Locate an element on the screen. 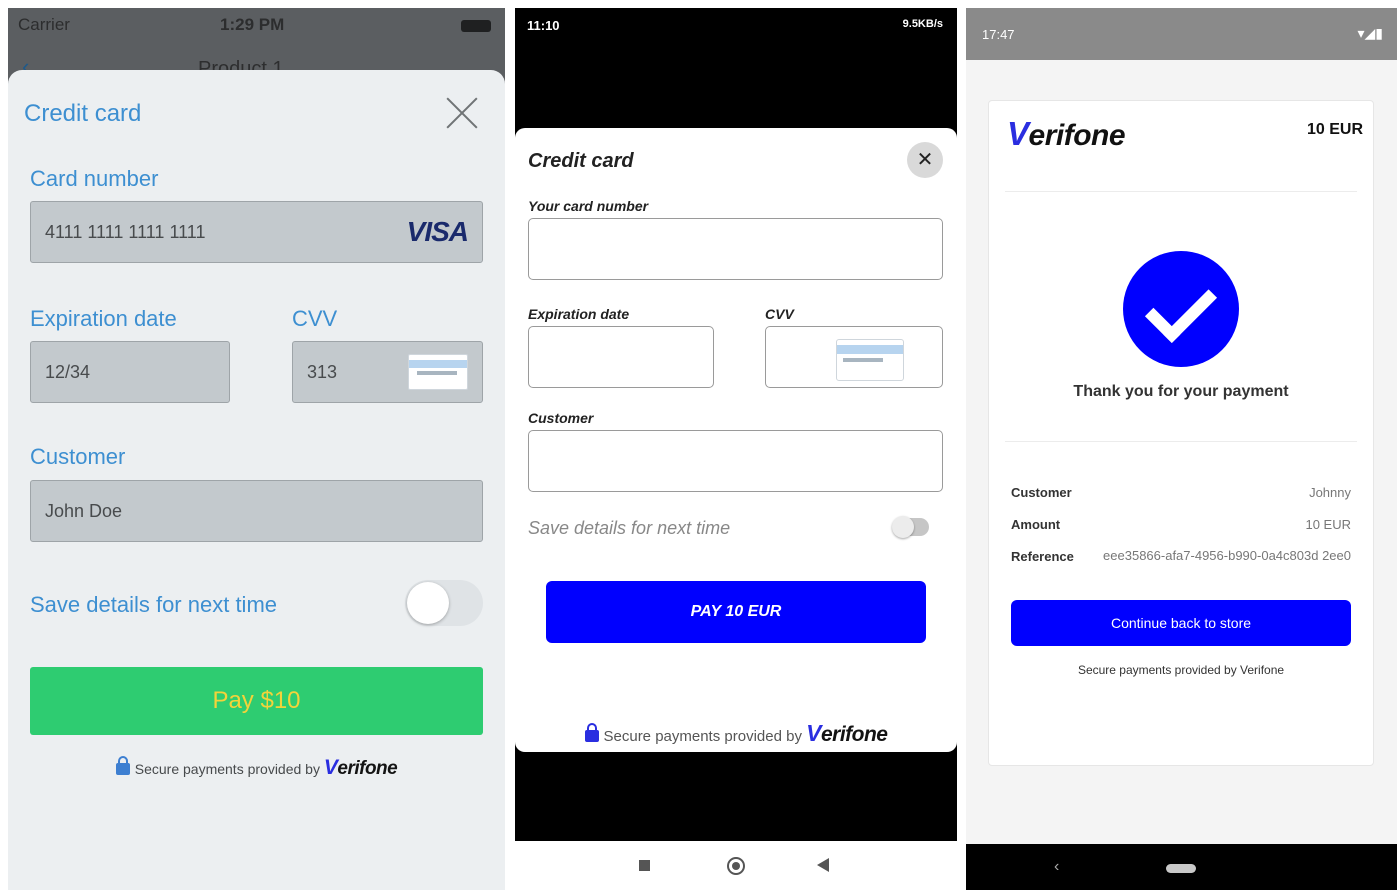 Image resolution: width=1400 pixels, height=890 pixels. pay-button: PAY 10 EUR is located at coordinates (736, 612).